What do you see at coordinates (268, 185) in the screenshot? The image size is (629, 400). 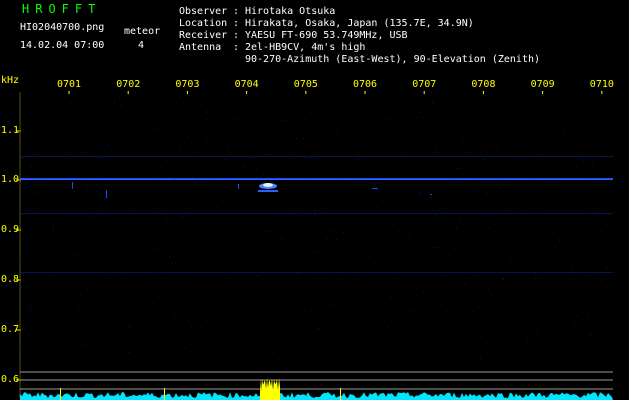 I see `meteor-core` at bounding box center [268, 185].